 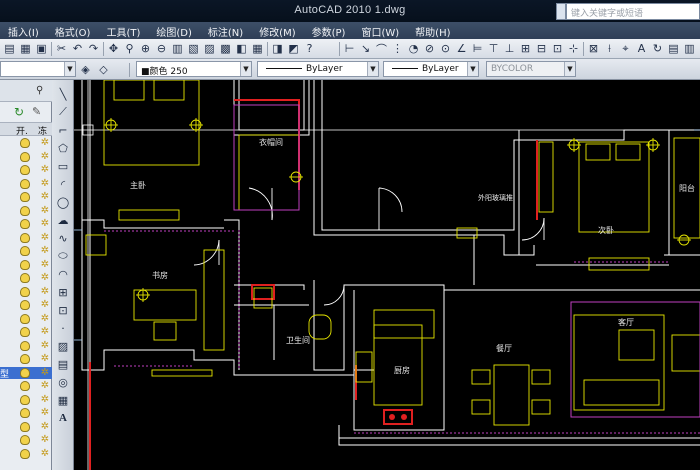 I want to click on tool-palettes-icon: ▨, so click(x=209, y=48).